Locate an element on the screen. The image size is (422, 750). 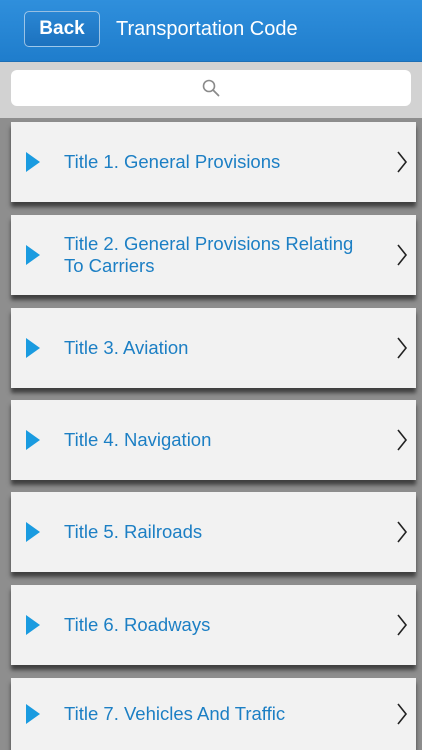
list-item: Title 6. Roadways is located at coordinates (213, 625).